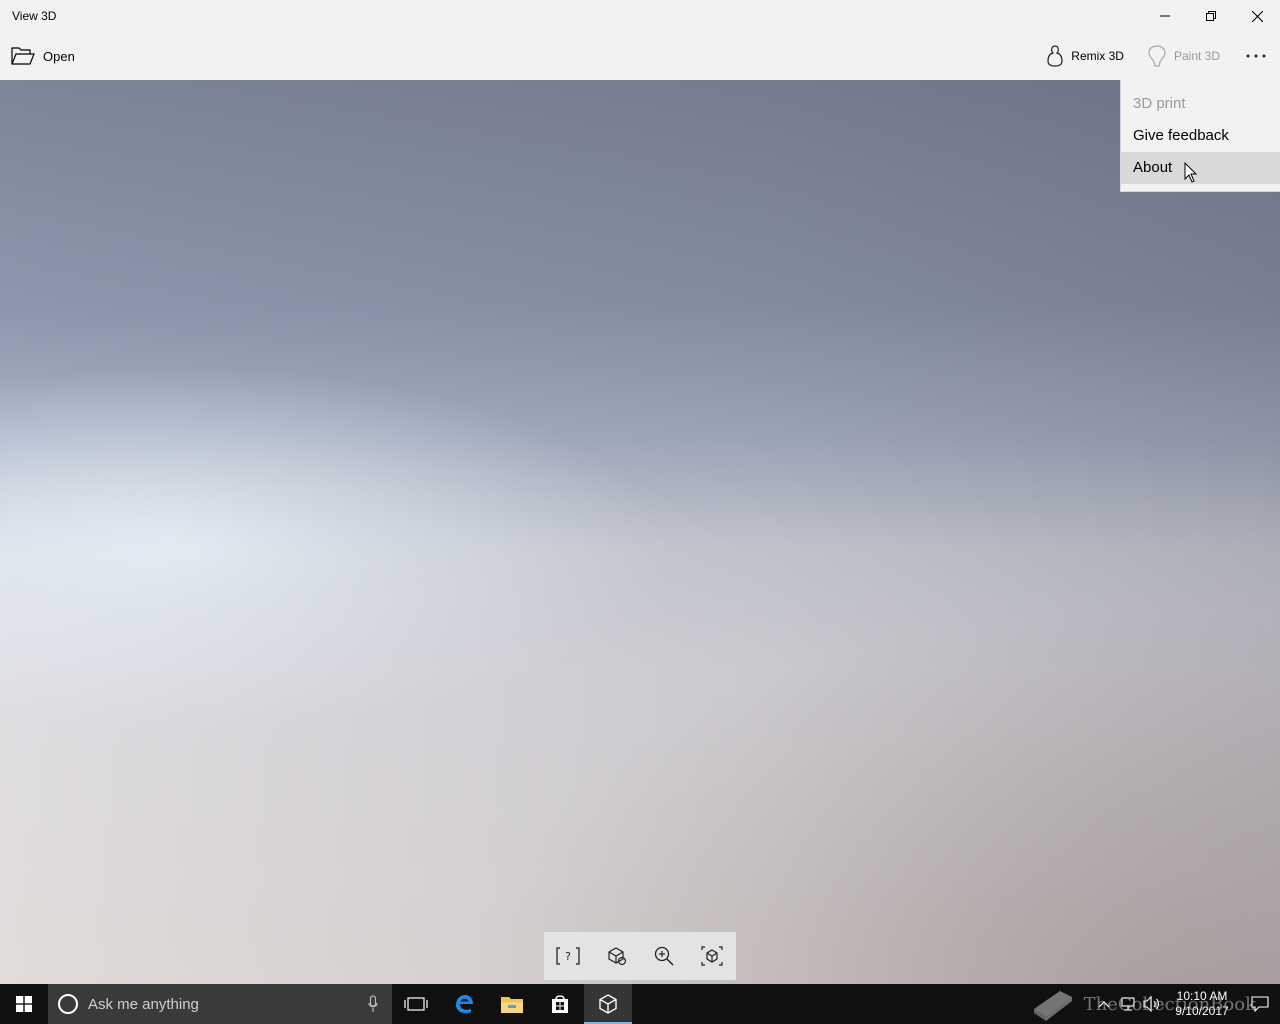 The width and height of the screenshot is (1280, 1024). I want to click on window-controls, so click(1211, 16).